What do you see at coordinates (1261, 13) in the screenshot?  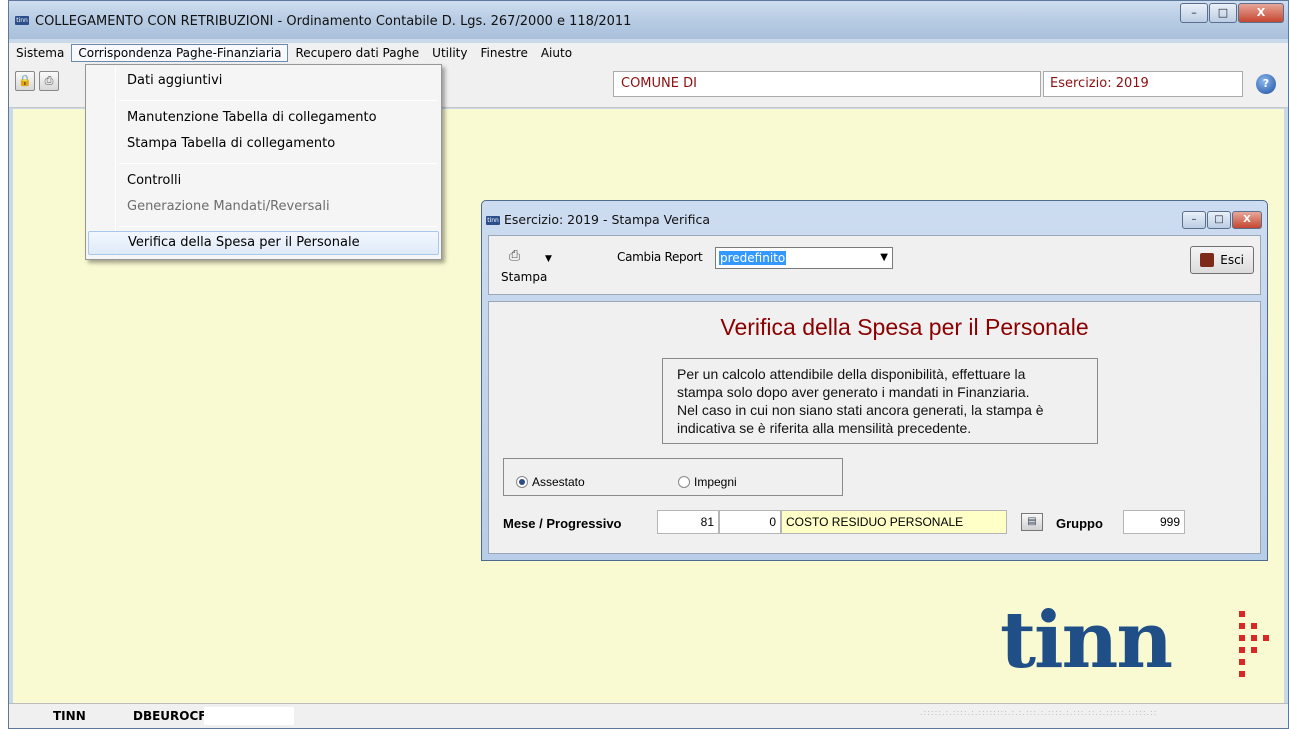 I see `close-button: X` at bounding box center [1261, 13].